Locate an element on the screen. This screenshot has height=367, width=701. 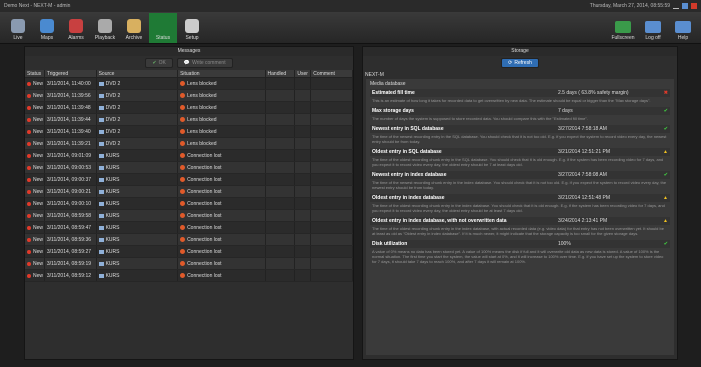
messages-actions: ✔ OK 💬 Write comment is located at coordinates (189, 63).